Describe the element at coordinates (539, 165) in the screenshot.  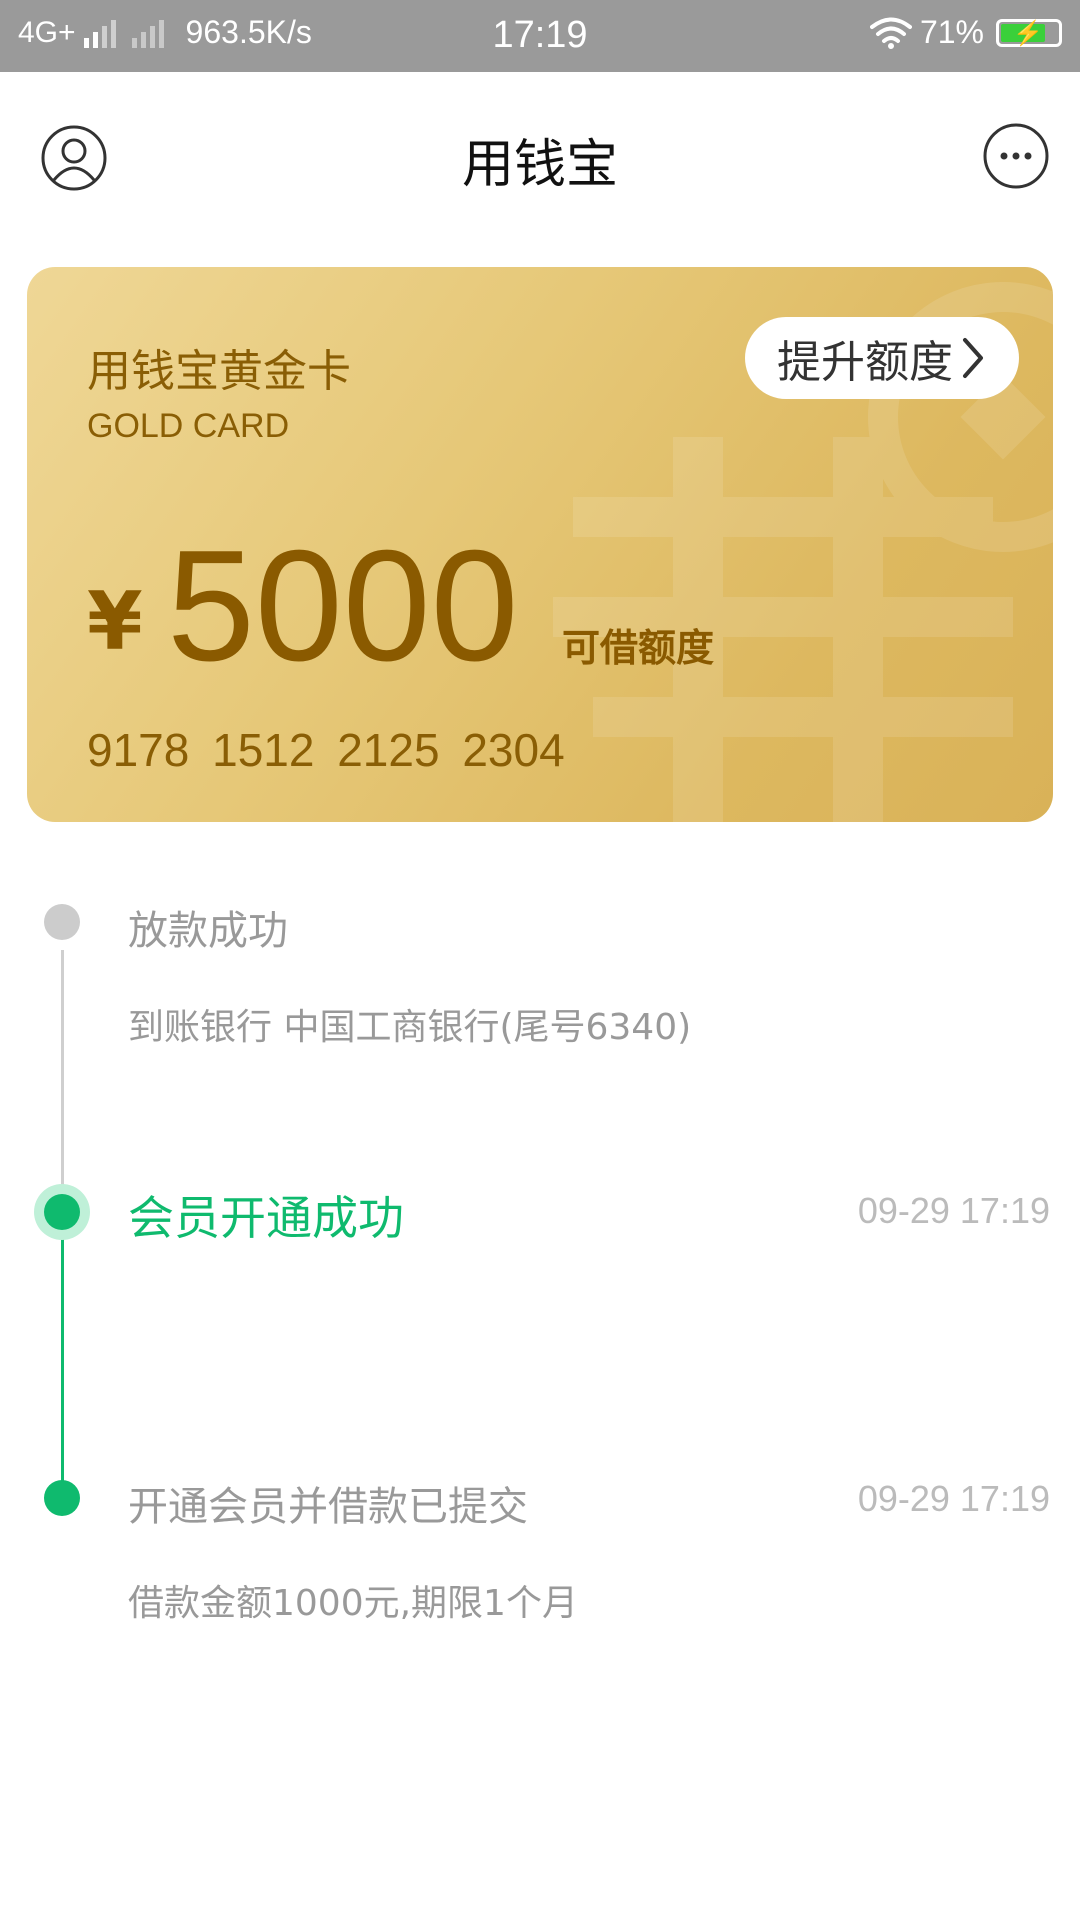
I see `page-title: 用钱宝` at that location.